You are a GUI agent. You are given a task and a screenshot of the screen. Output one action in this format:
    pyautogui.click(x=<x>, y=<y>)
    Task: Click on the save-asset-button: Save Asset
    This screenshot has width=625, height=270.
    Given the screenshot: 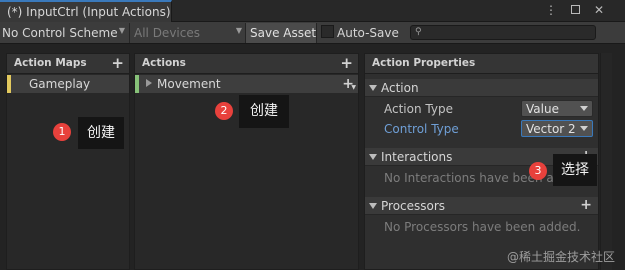 What is the action you would take?
    pyautogui.click(x=281, y=33)
    